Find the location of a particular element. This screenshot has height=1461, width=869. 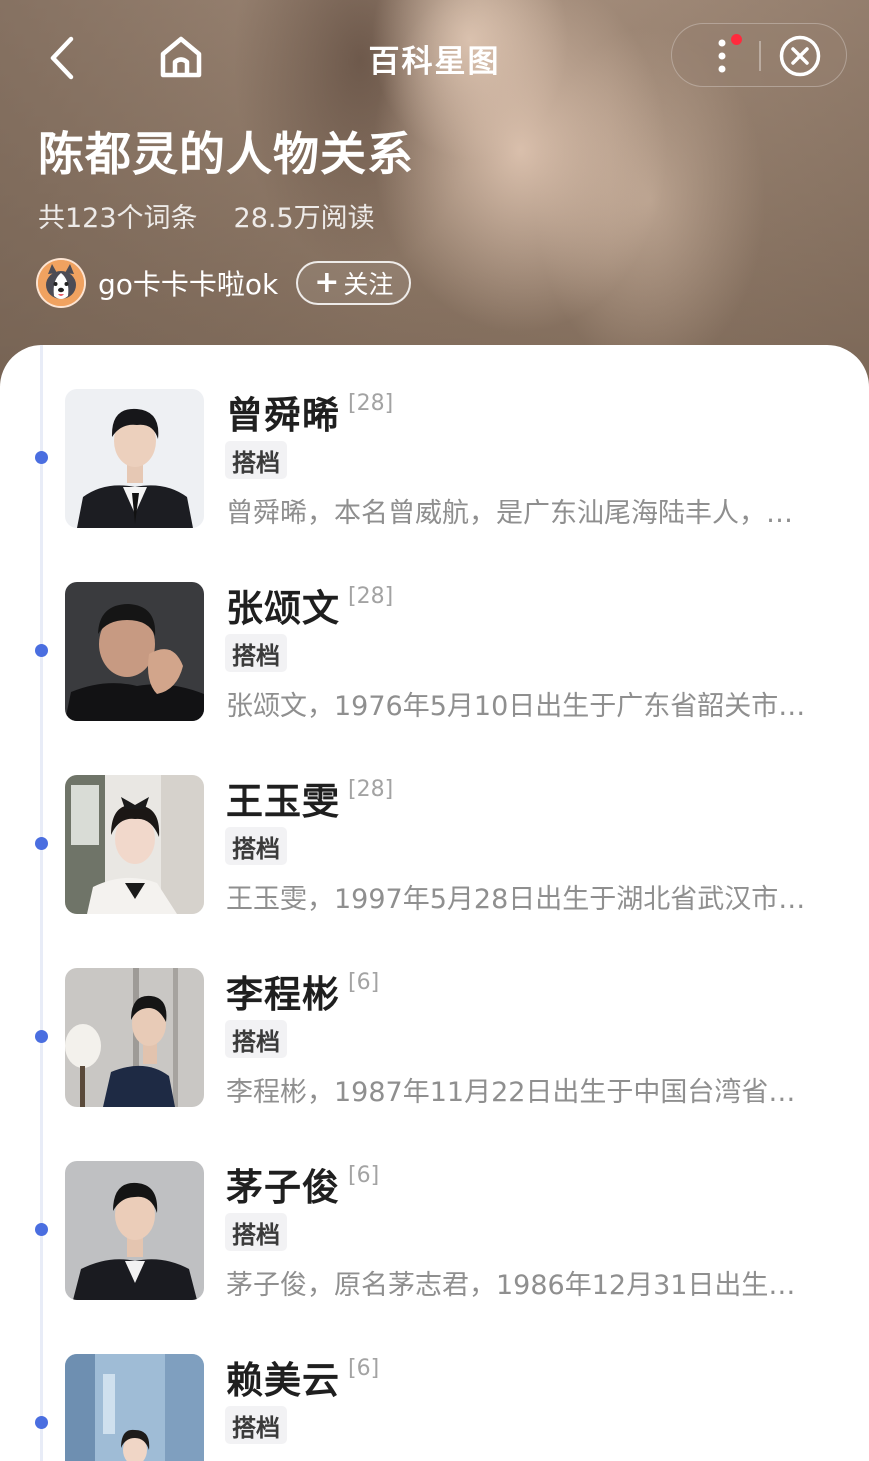

avatar is located at coordinates (61, 283).